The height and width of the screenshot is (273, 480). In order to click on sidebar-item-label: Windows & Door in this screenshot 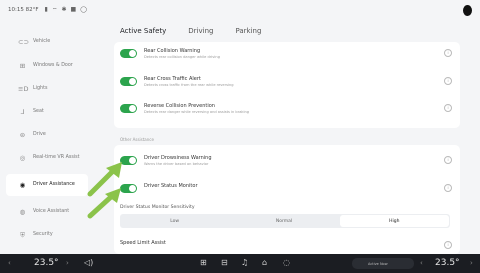, I will do `click(53, 66)`.